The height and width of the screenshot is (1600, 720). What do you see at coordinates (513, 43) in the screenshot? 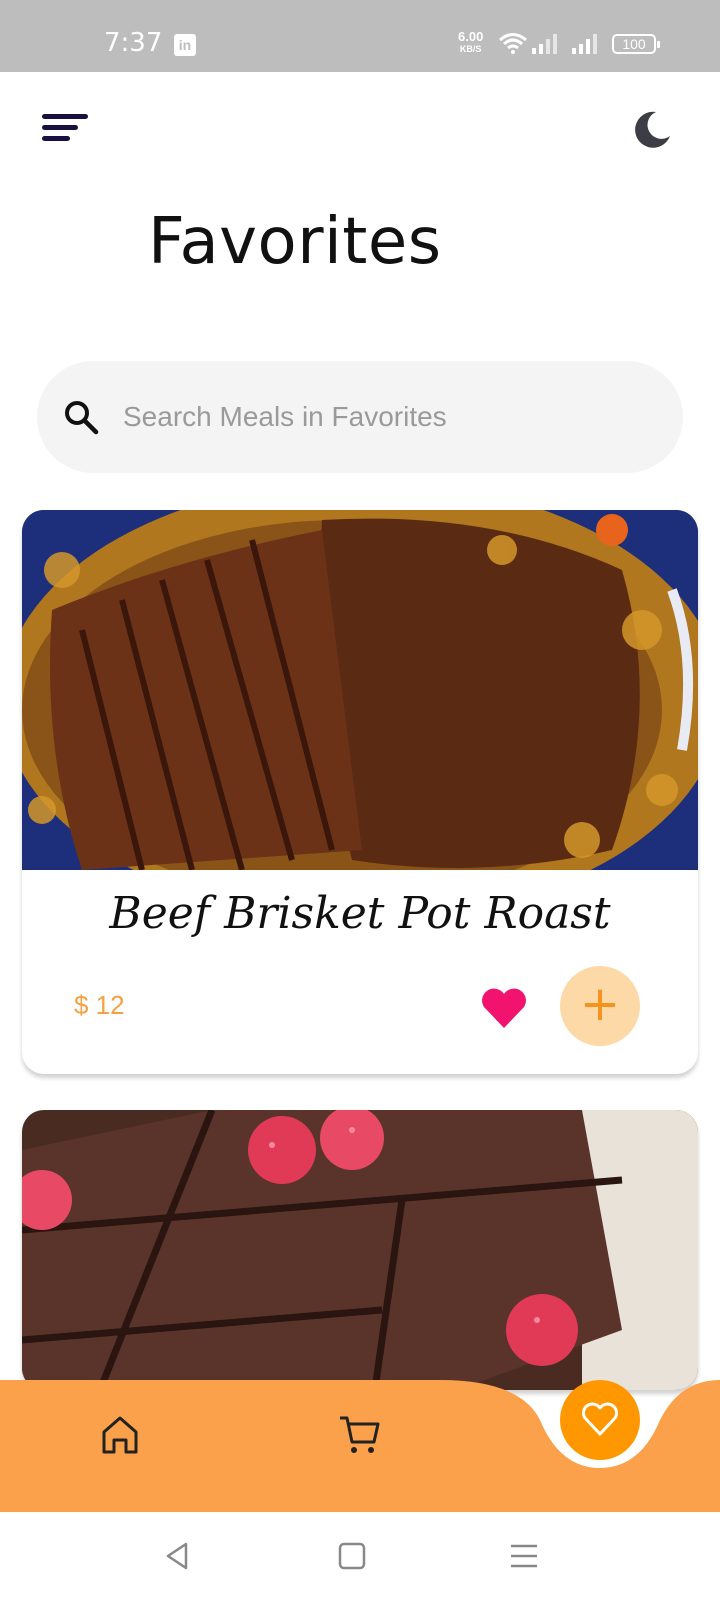
I see `wifi-icon` at bounding box center [513, 43].